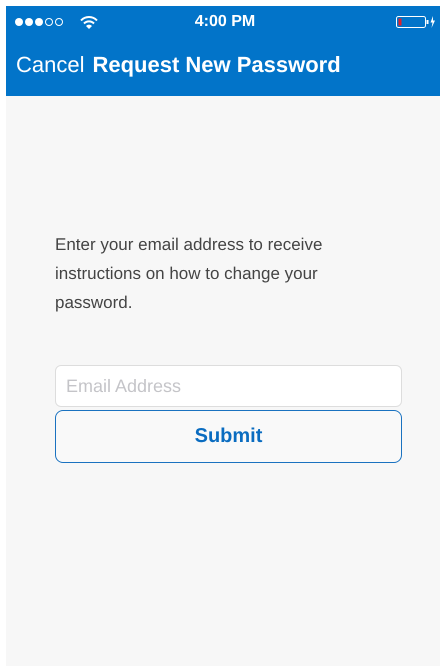 The width and height of the screenshot is (445, 666). I want to click on instructions-text: Enter your email address to receive instructions on how to change your password., so click(189, 274).